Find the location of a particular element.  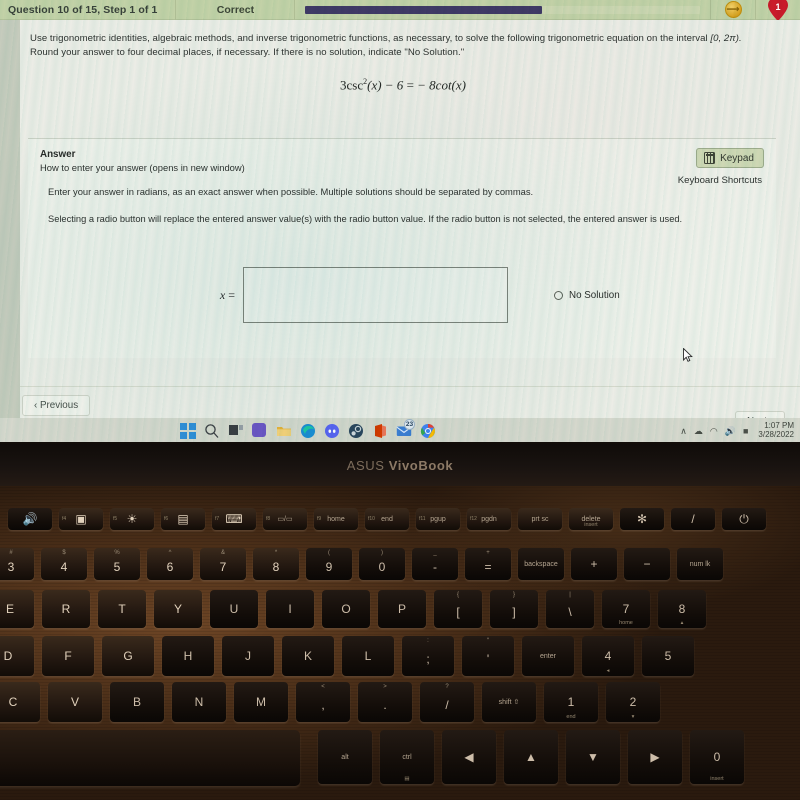

key-l: L is located at coordinates (368, 656).